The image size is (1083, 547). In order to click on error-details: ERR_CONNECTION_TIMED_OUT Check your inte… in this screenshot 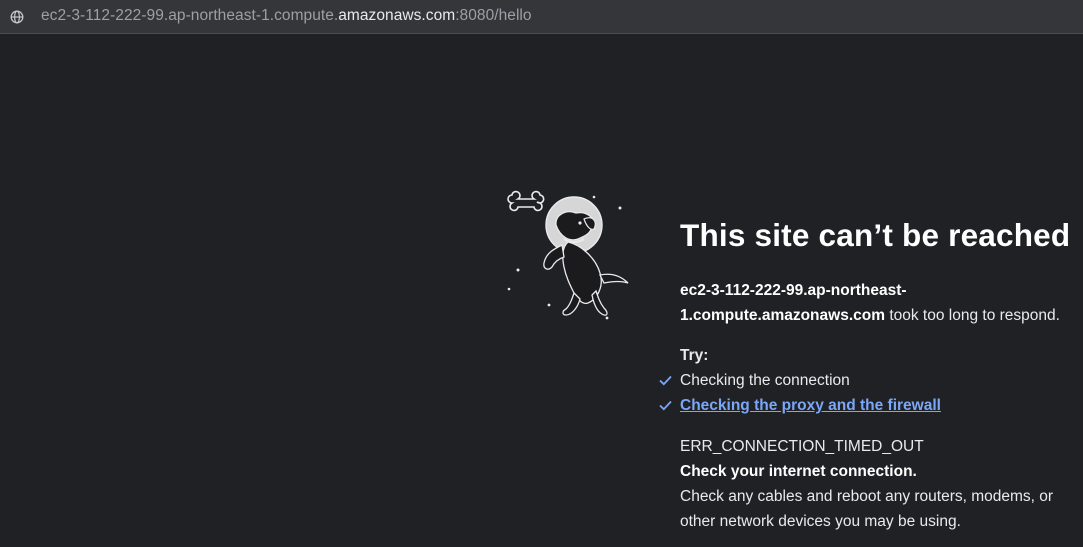, I will do `click(881, 484)`.